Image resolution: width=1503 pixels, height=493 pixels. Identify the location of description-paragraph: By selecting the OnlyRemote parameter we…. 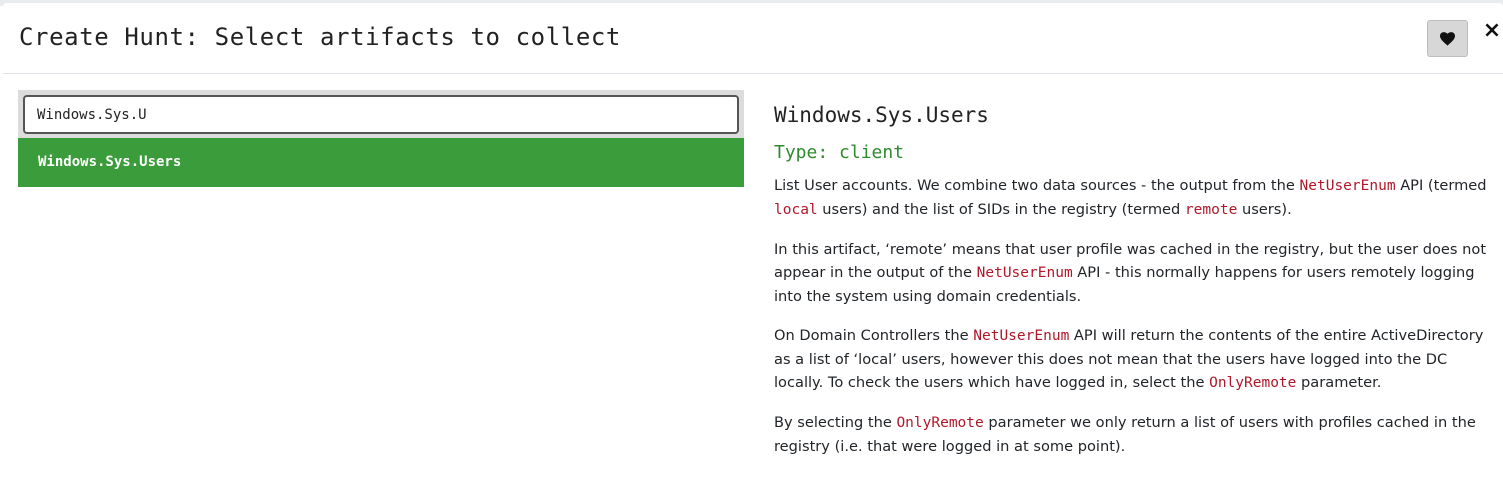
(1134, 434).